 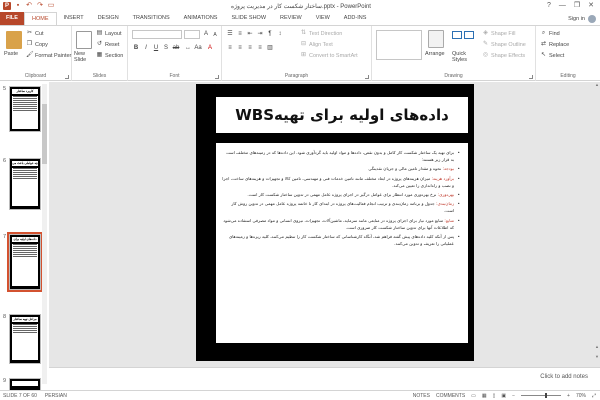 I want to click on zoom-in-icon: +, so click(x=568, y=396).